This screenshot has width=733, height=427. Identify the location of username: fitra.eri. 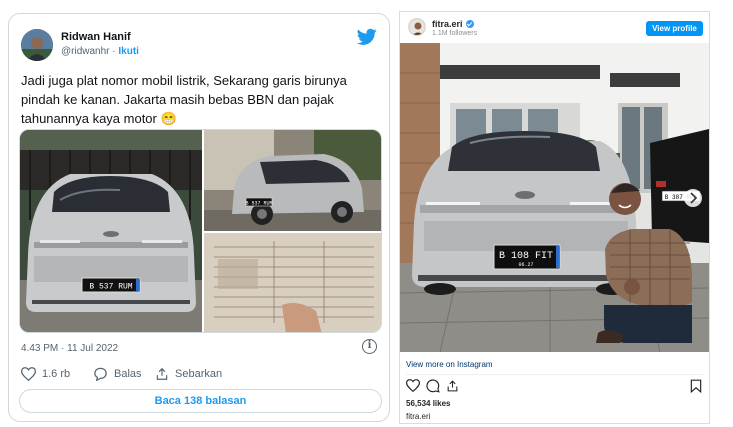
(447, 24).